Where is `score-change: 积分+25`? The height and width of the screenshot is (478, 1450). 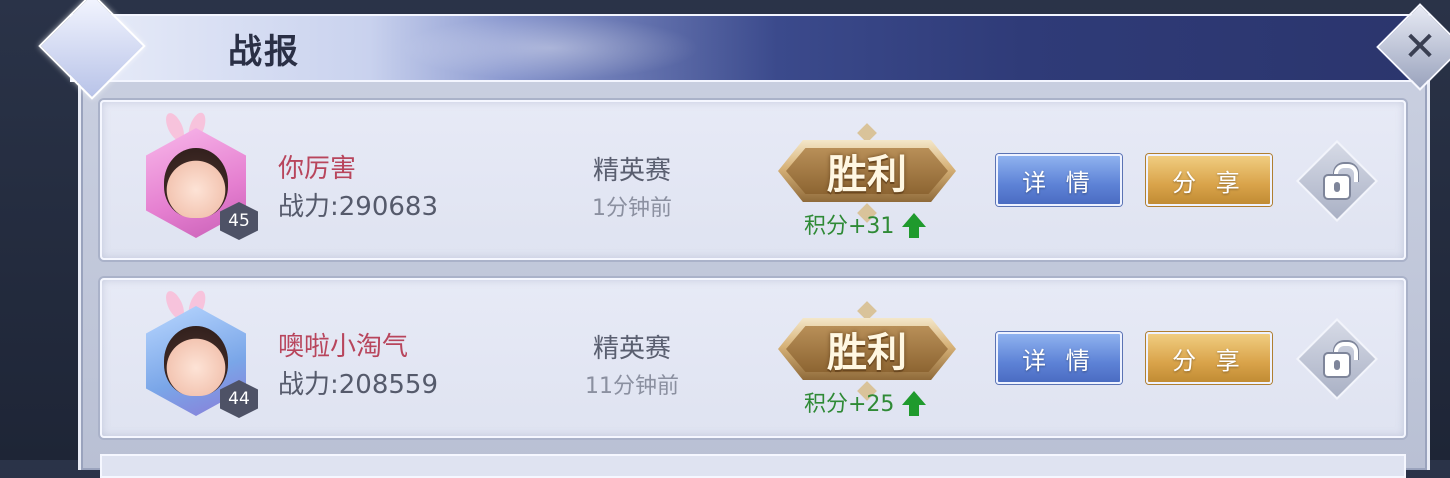 score-change: 积分+25 is located at coordinates (865, 402).